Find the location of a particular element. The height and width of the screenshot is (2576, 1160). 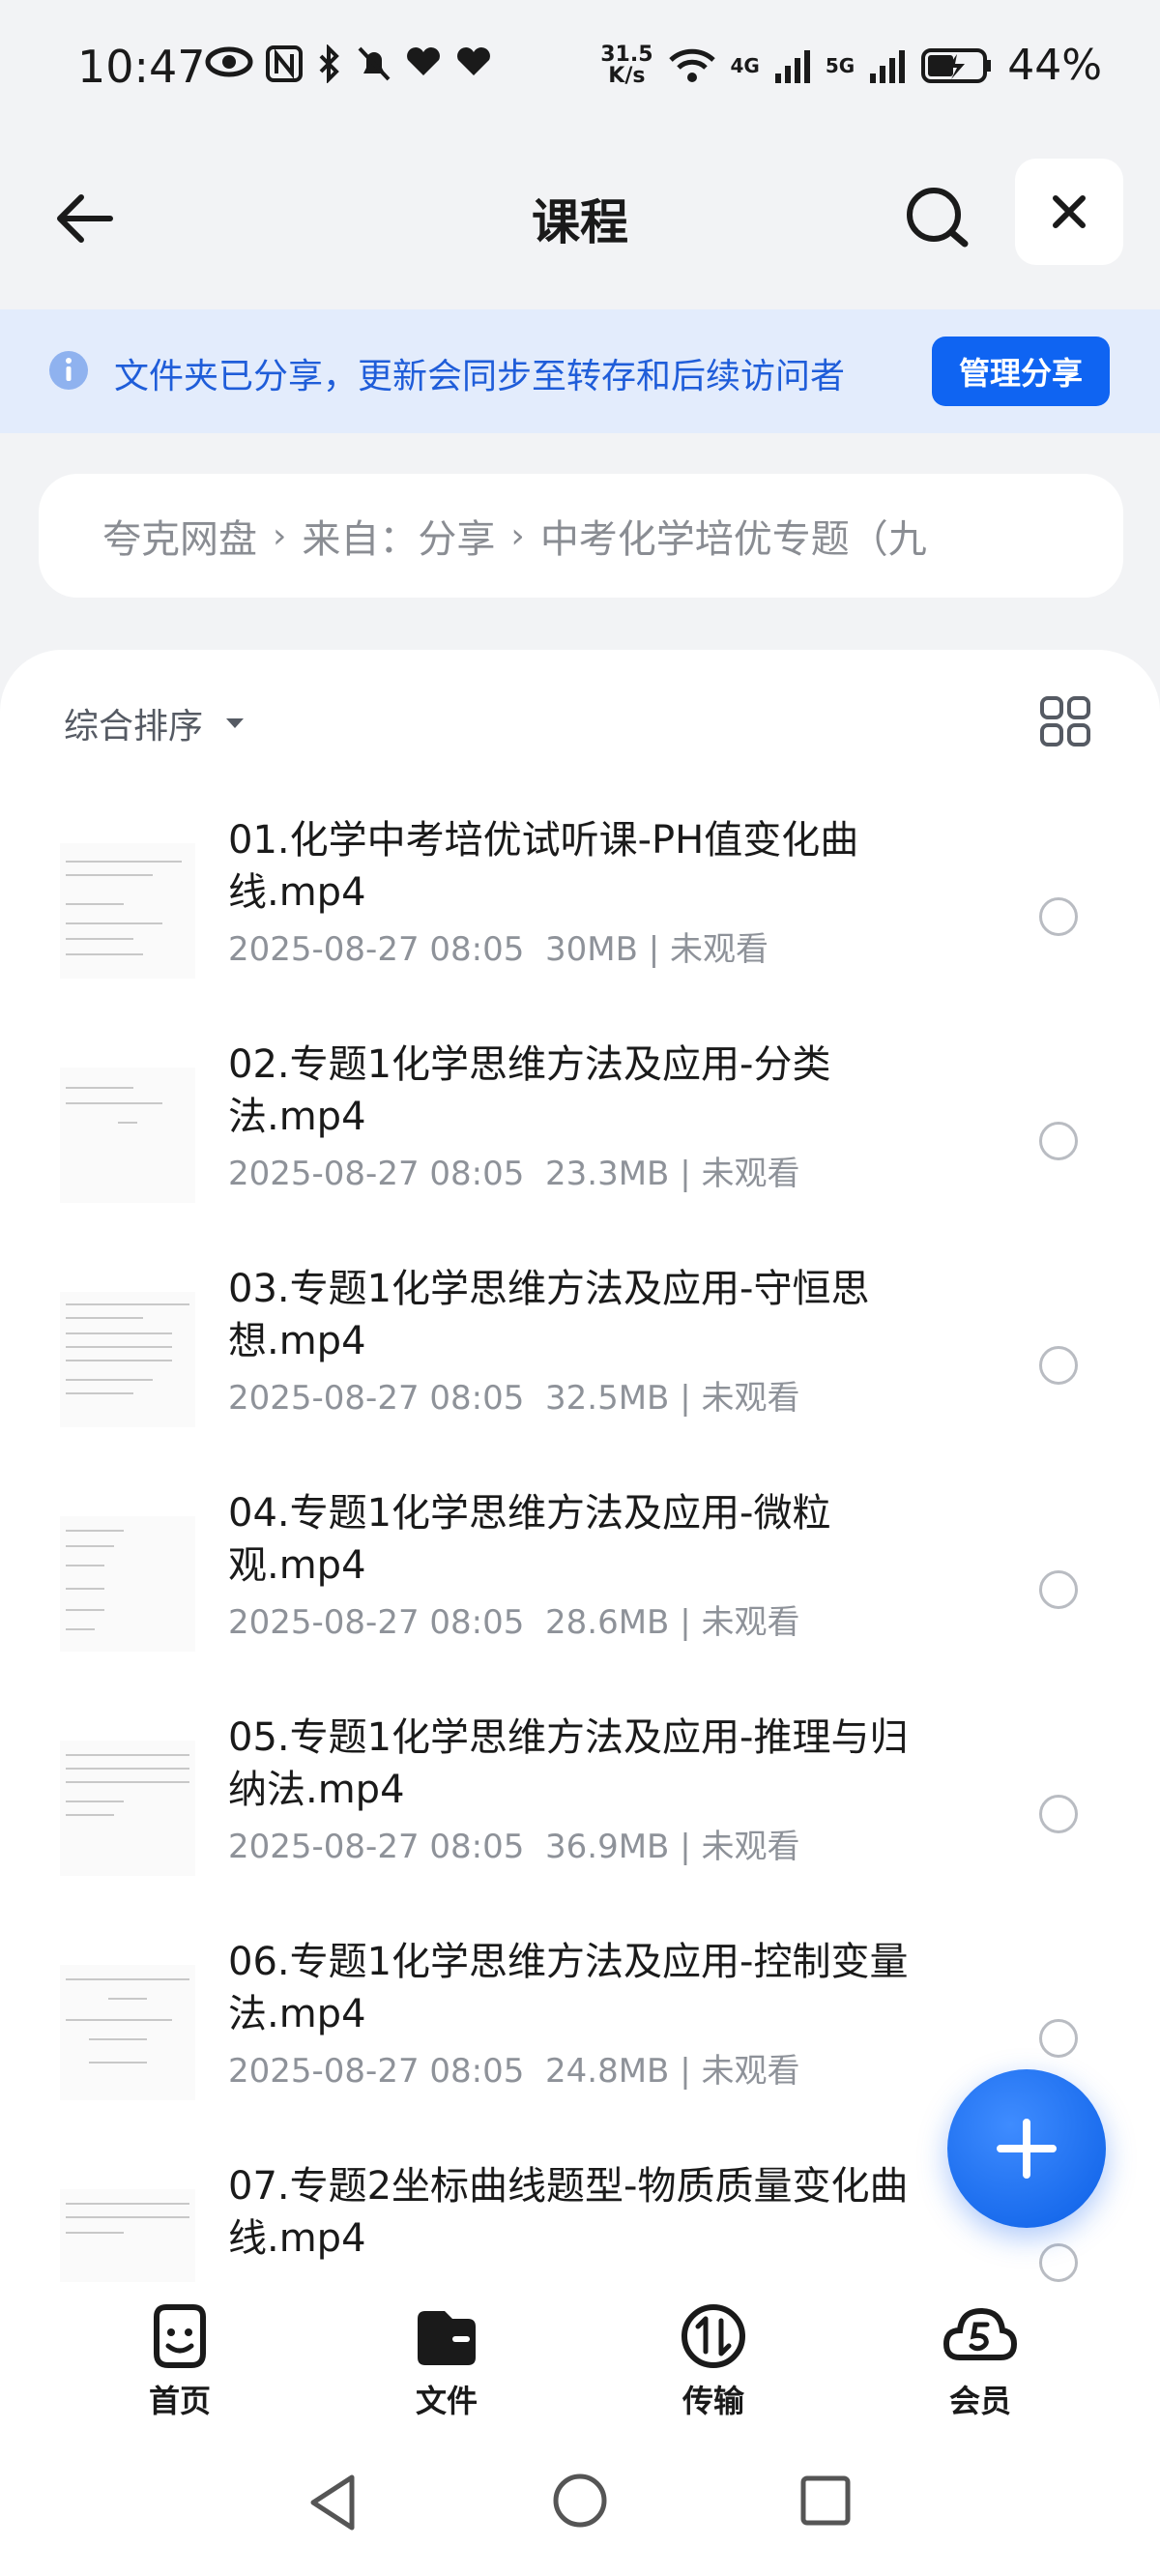

file-name: 01.化学中考培优试听课-PH值变化曲线.mp4 is located at coordinates (544, 866).